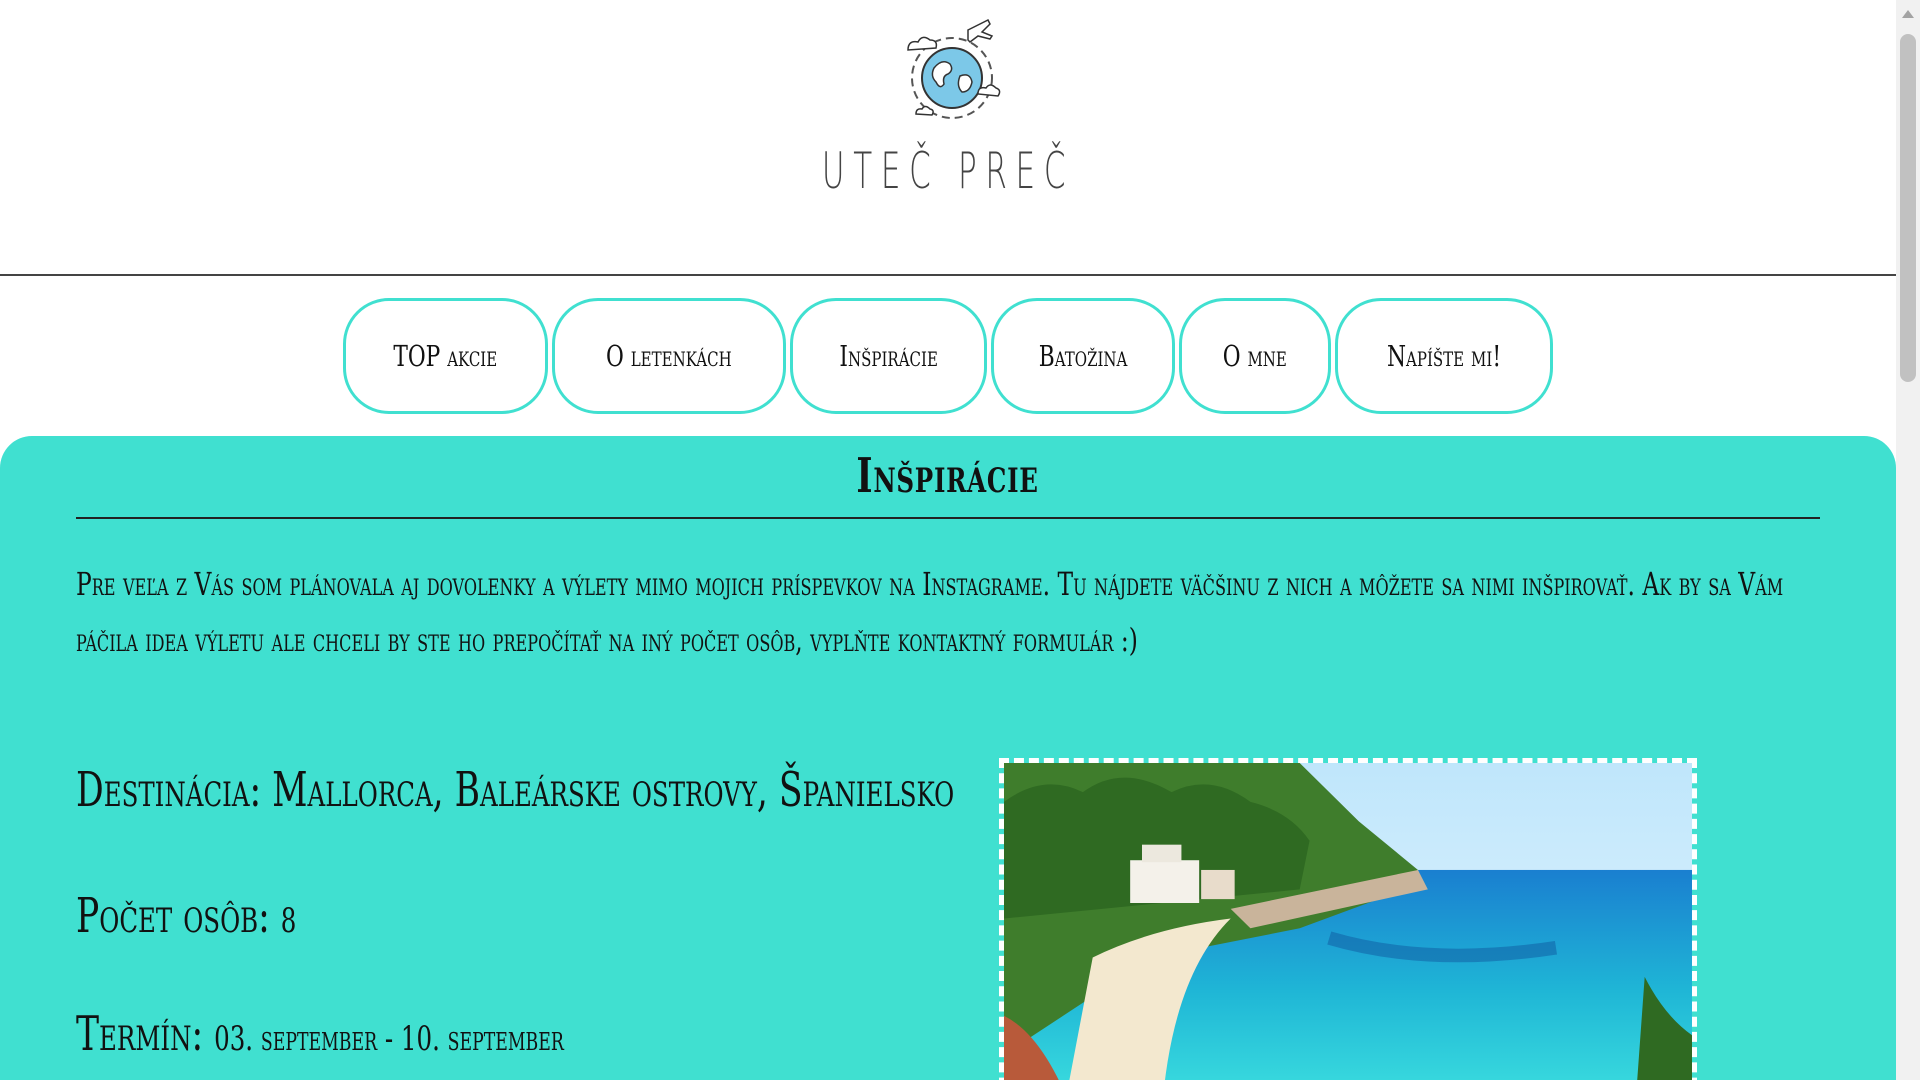  What do you see at coordinates (173, 916) in the screenshot?
I see `persons-label: Počet osôb:` at bounding box center [173, 916].